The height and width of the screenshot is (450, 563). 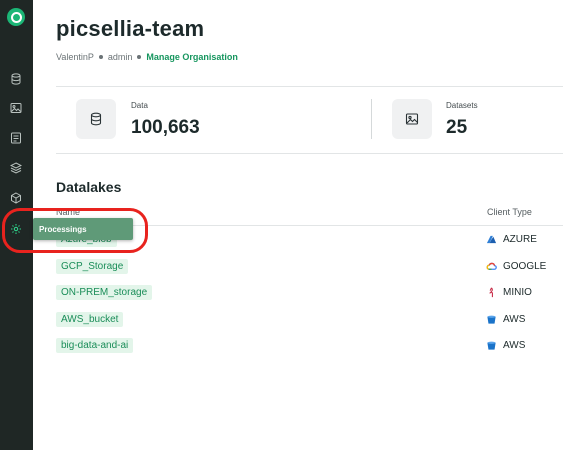 What do you see at coordinates (520, 239) in the screenshot?
I see `client-type-label: AZURE` at bounding box center [520, 239].